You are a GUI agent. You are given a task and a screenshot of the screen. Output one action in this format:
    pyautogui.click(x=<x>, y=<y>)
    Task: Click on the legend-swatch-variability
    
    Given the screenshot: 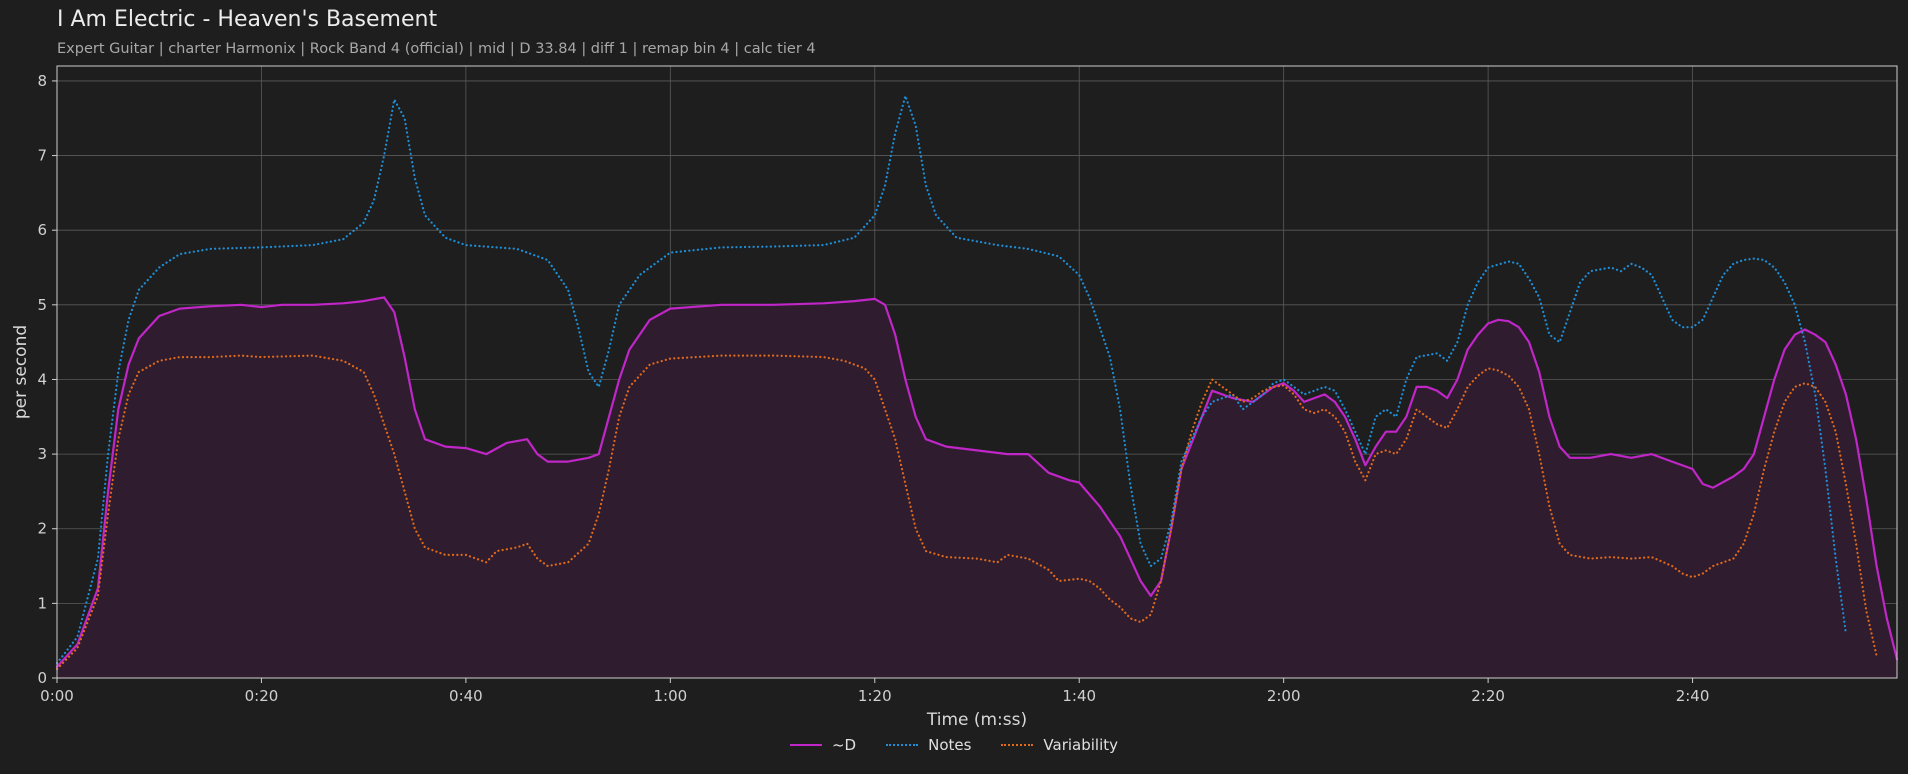 What is the action you would take?
    pyautogui.click(x=1017, y=745)
    